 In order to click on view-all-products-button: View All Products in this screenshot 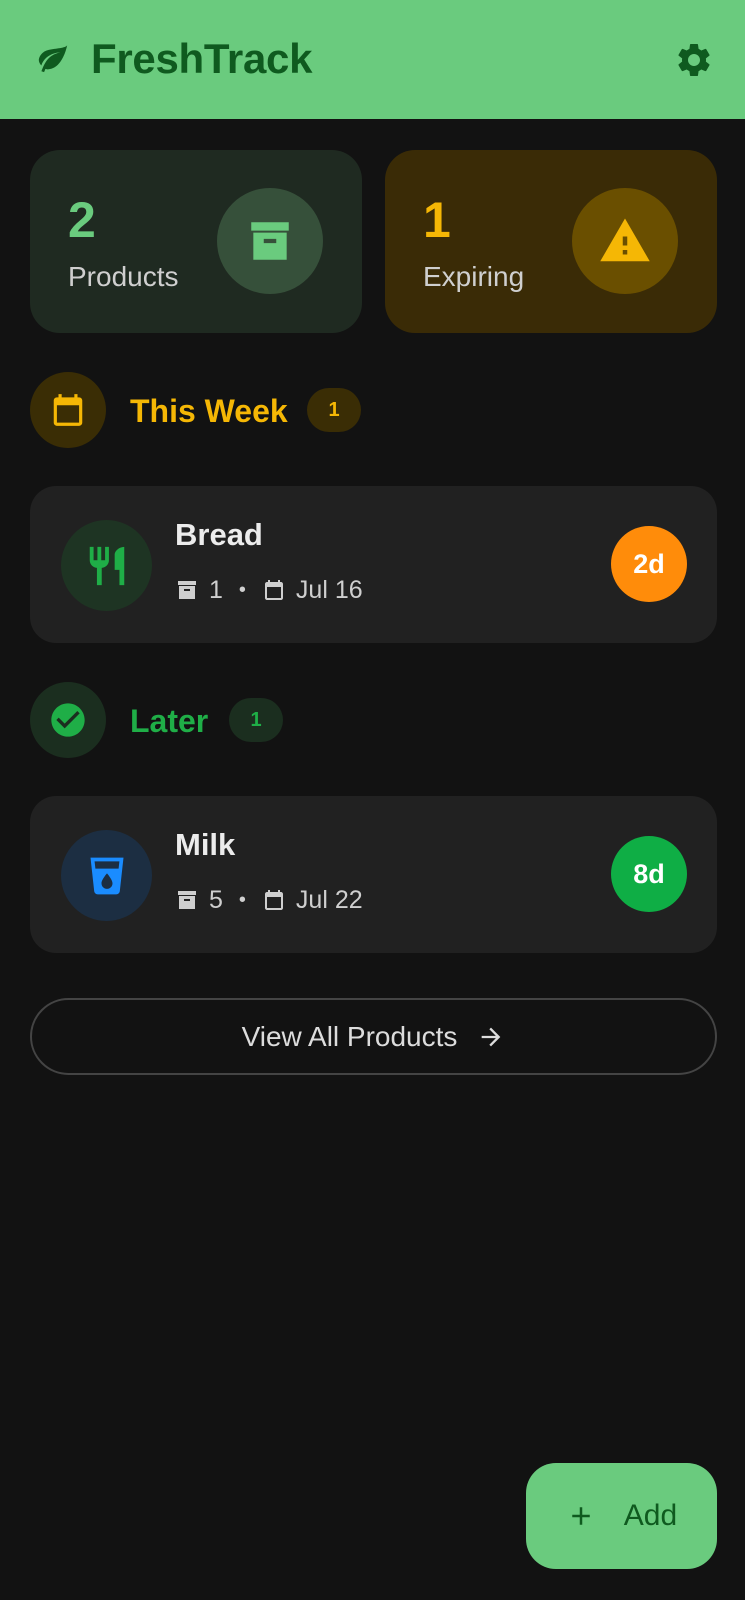, I will do `click(373, 1036)`.